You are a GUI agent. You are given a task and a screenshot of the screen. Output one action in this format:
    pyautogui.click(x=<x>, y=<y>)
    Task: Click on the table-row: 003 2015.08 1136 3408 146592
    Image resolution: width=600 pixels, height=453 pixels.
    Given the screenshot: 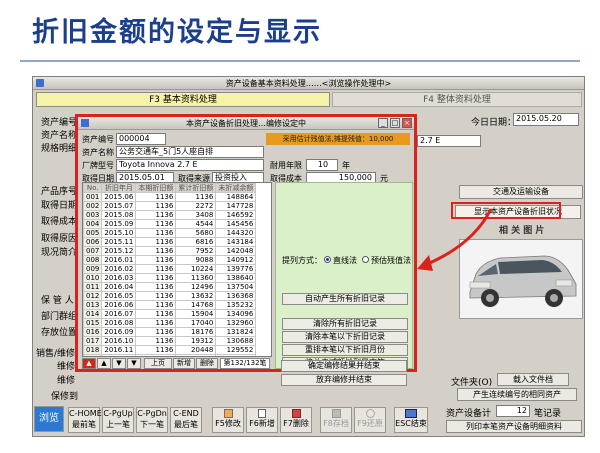 What is the action you would take?
    pyautogui.click(x=170, y=215)
    